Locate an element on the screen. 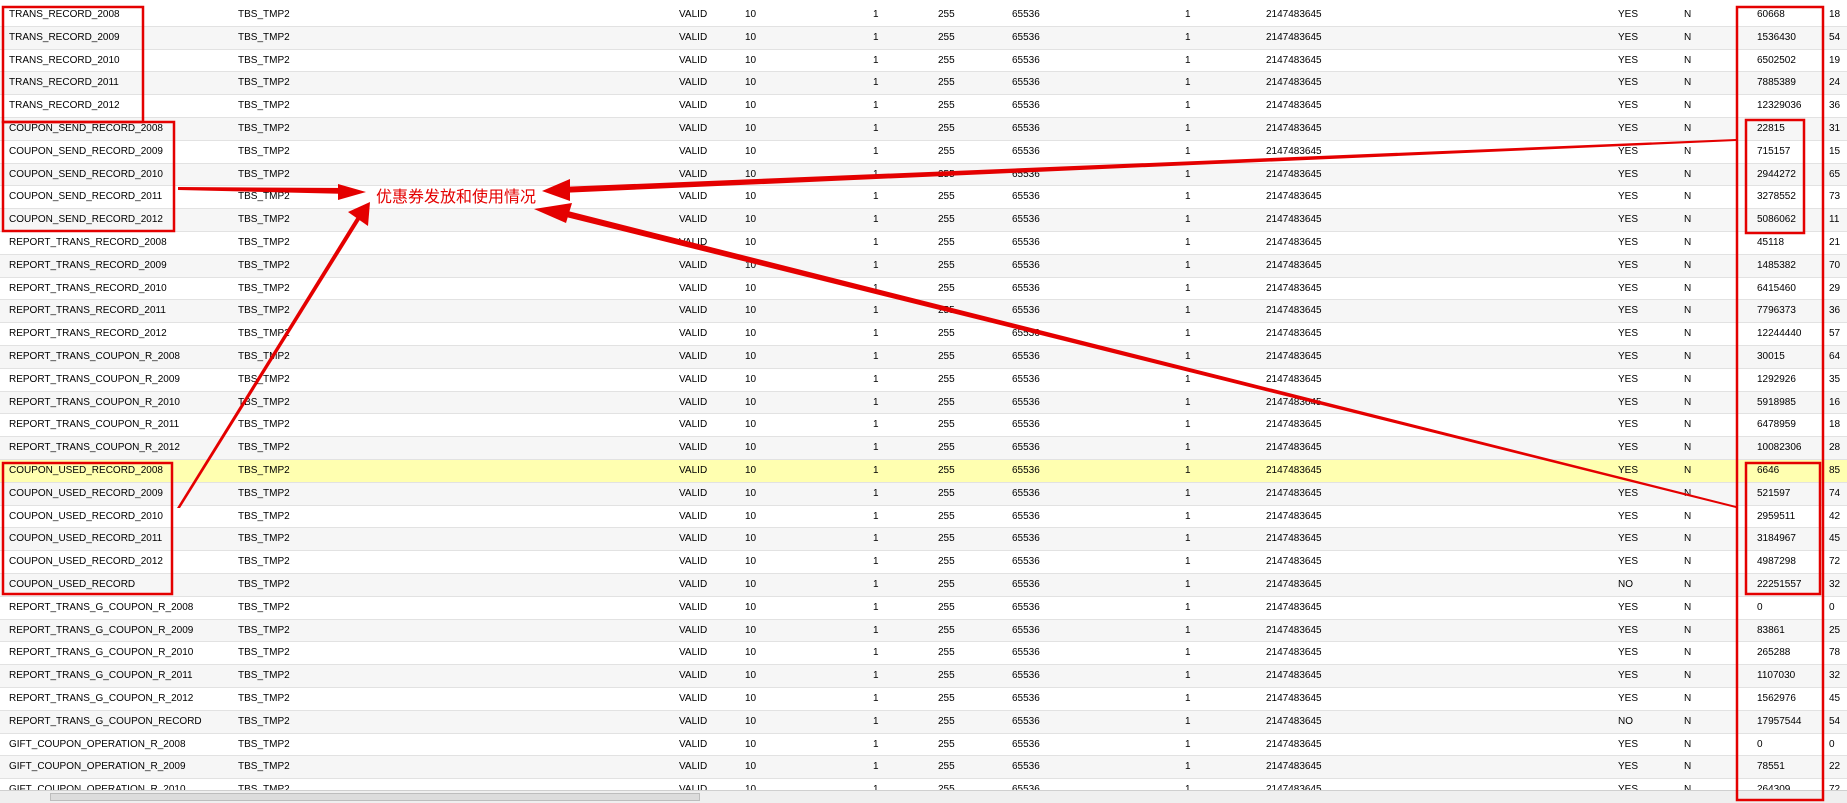  arrowhead-count-used is located at coordinates (553, 213).